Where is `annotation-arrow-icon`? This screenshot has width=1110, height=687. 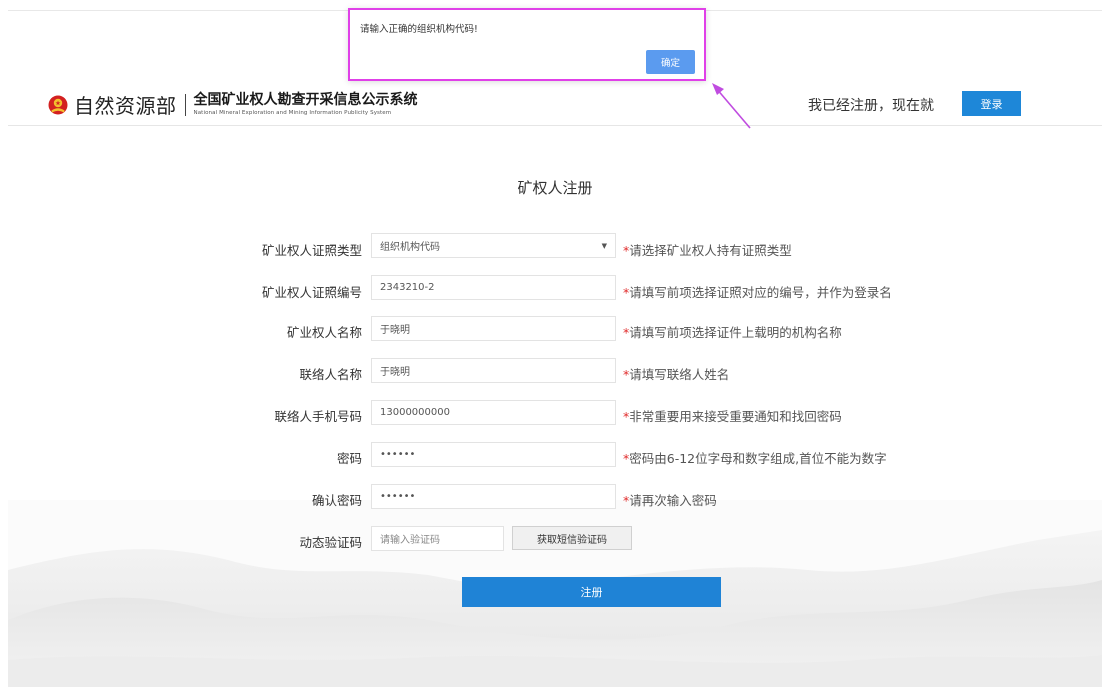
annotation-arrow-icon is located at coordinates (731, 106).